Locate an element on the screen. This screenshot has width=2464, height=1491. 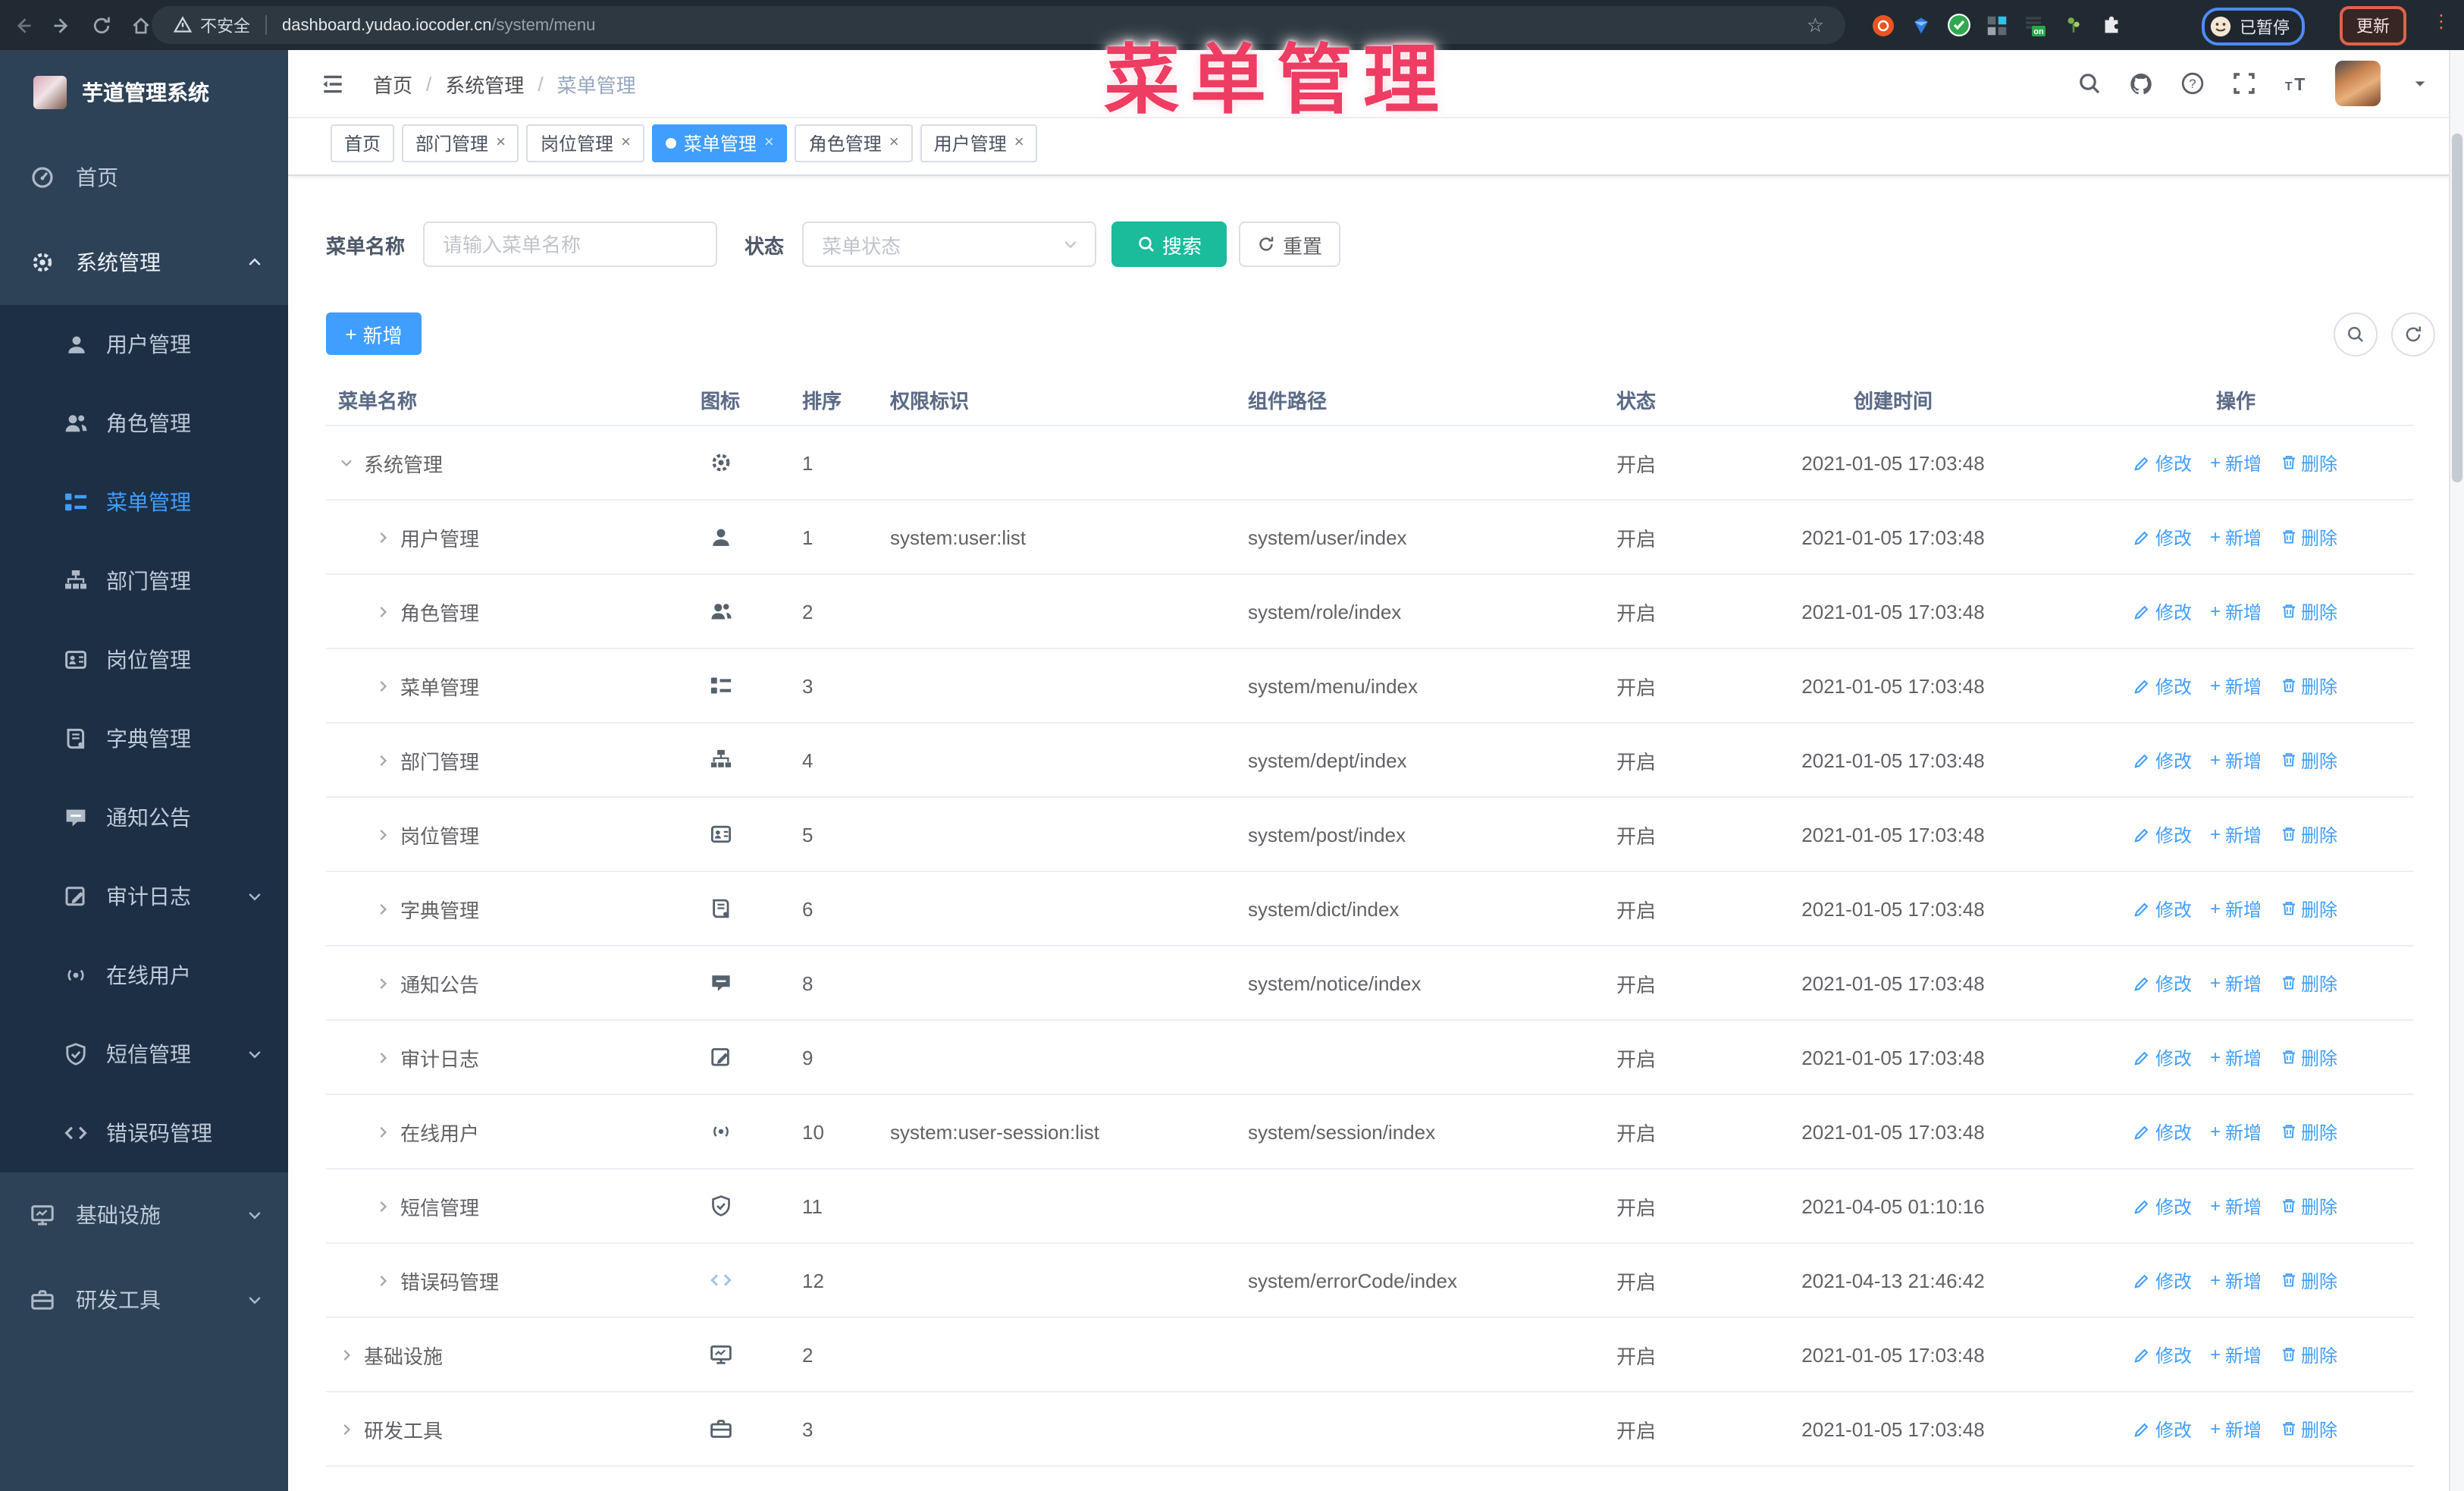
add-button: + 新增 is located at coordinates (374, 333).